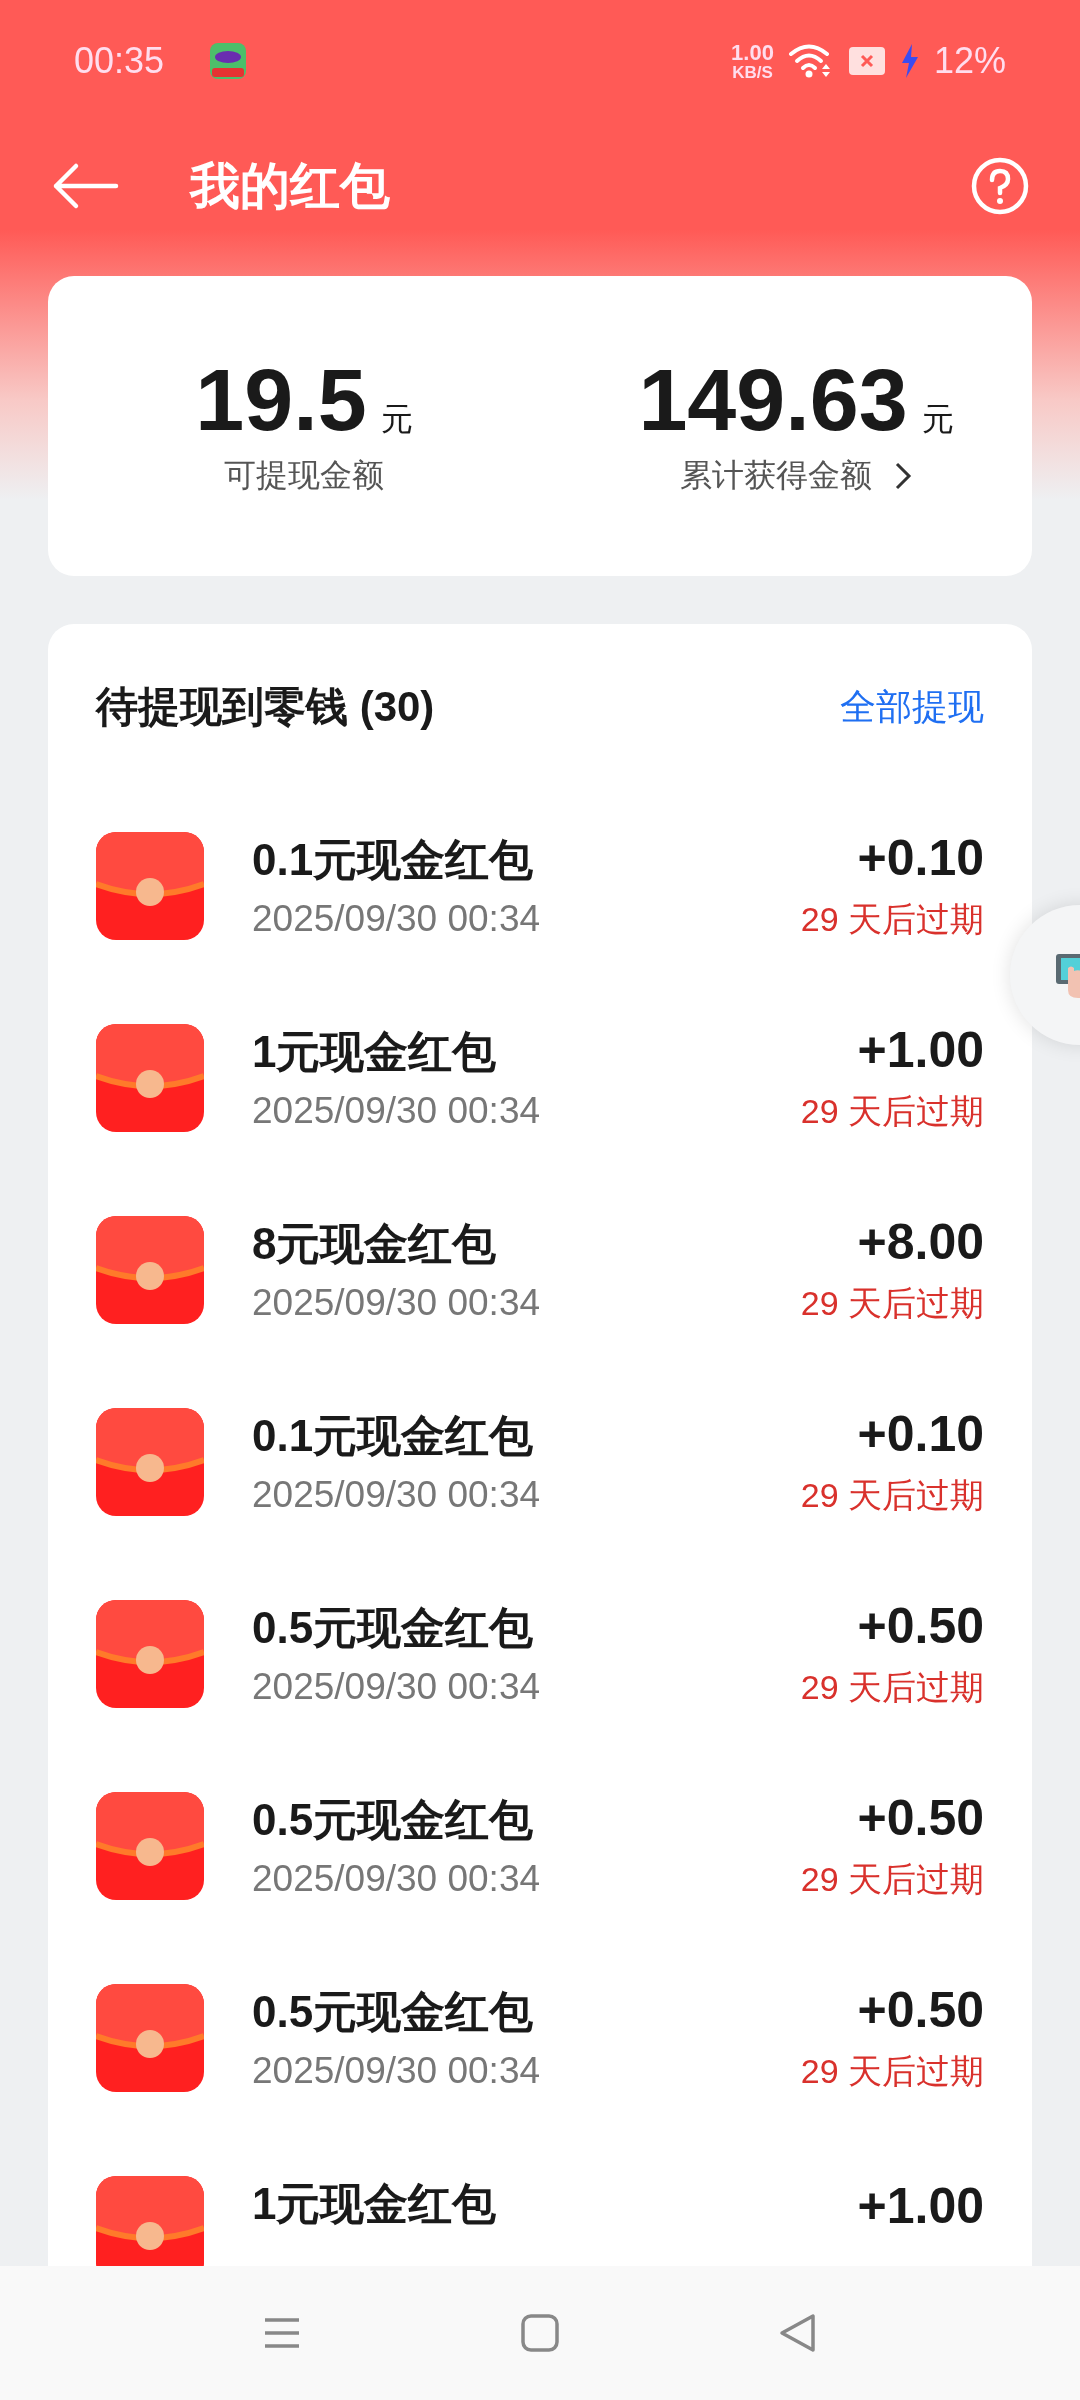 The height and width of the screenshot is (2400, 1080). I want to click on page-title: 我的红包, so click(290, 186).